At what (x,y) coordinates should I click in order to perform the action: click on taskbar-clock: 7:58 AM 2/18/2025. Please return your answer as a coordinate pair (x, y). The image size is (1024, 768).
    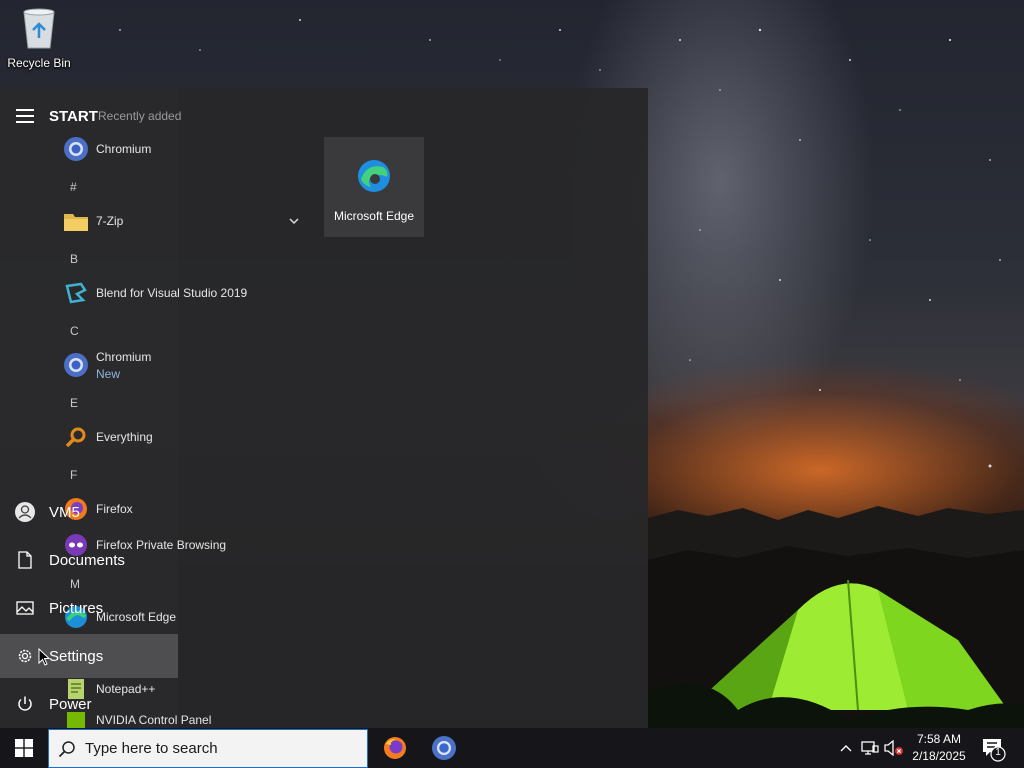
    Looking at the image, I should click on (939, 748).